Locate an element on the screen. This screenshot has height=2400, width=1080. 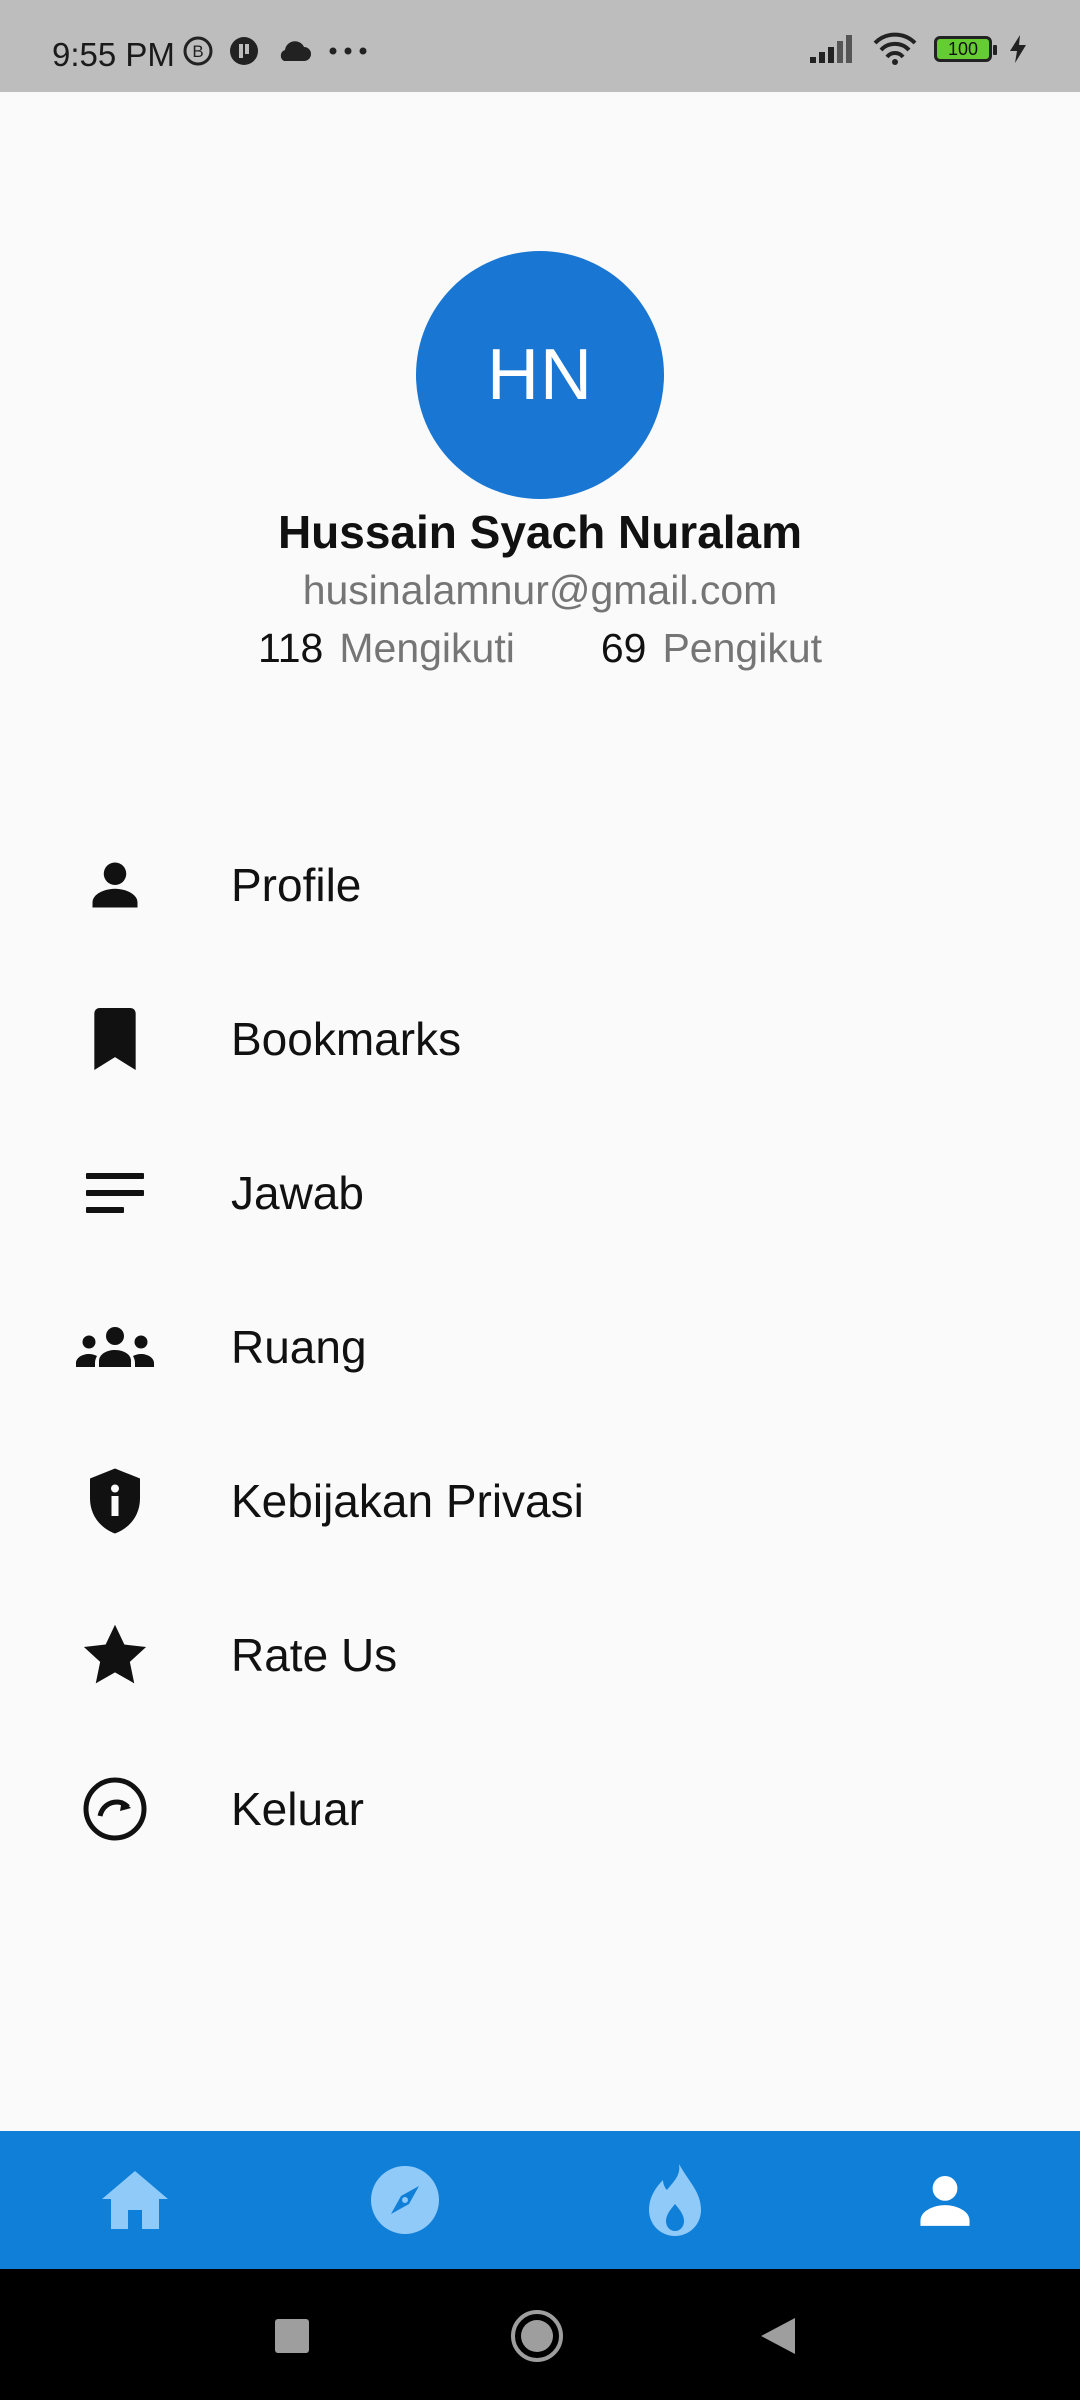
avatar-initials: HN is located at coordinates (540, 375).